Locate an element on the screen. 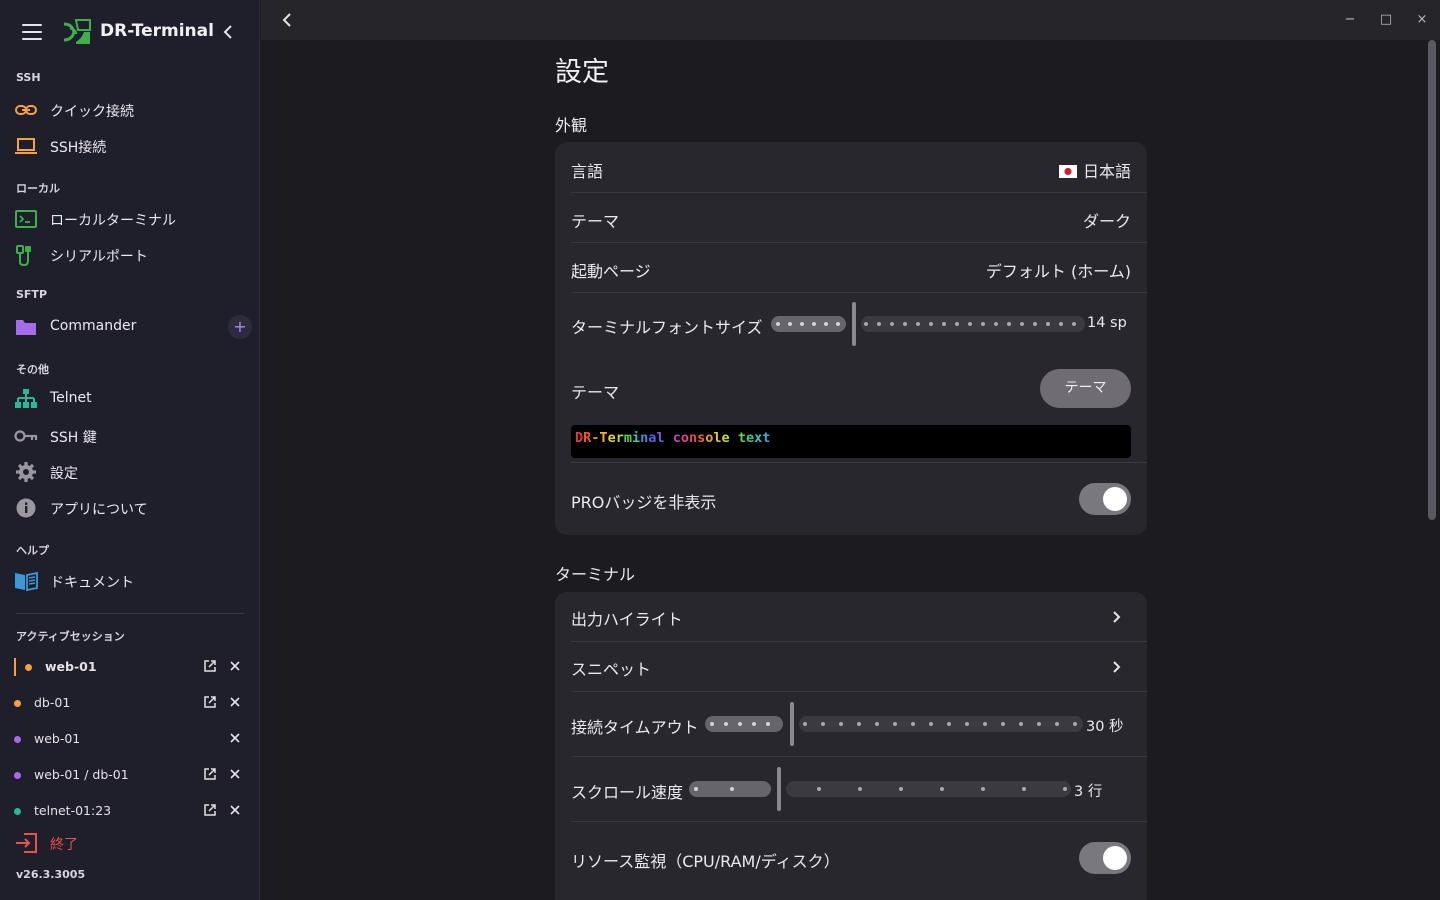  sidebar-item-local-terminal: ローカルターミナル is located at coordinates (130, 219).